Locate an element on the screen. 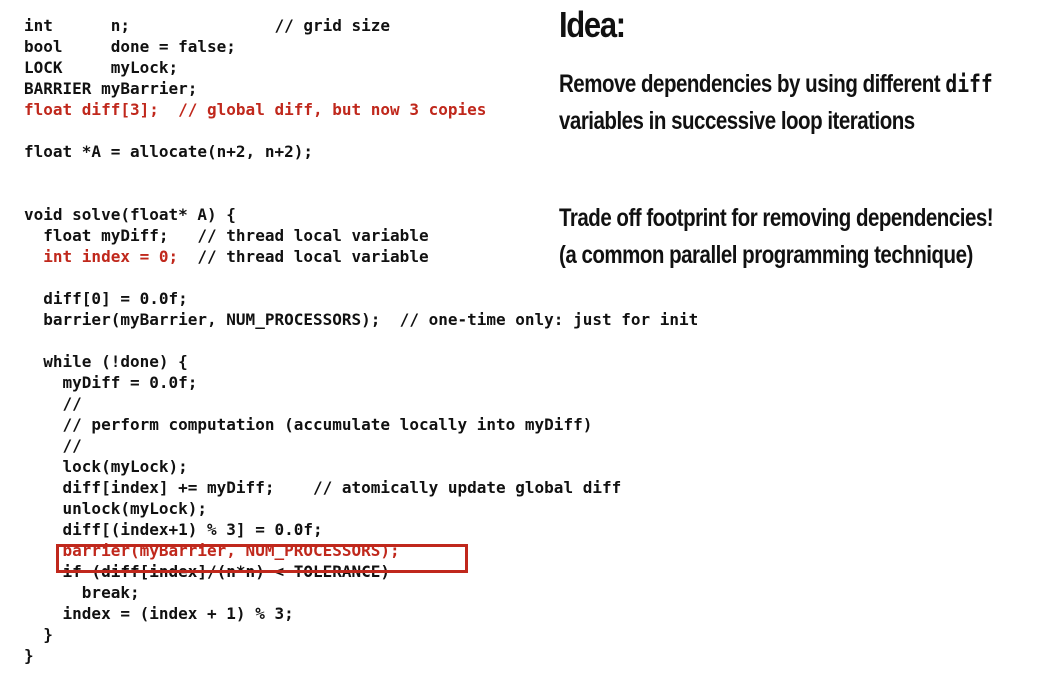 The width and height of the screenshot is (1063, 681). code-line: float *A = allocate(n+2, n+2); is located at coordinates (168, 151).